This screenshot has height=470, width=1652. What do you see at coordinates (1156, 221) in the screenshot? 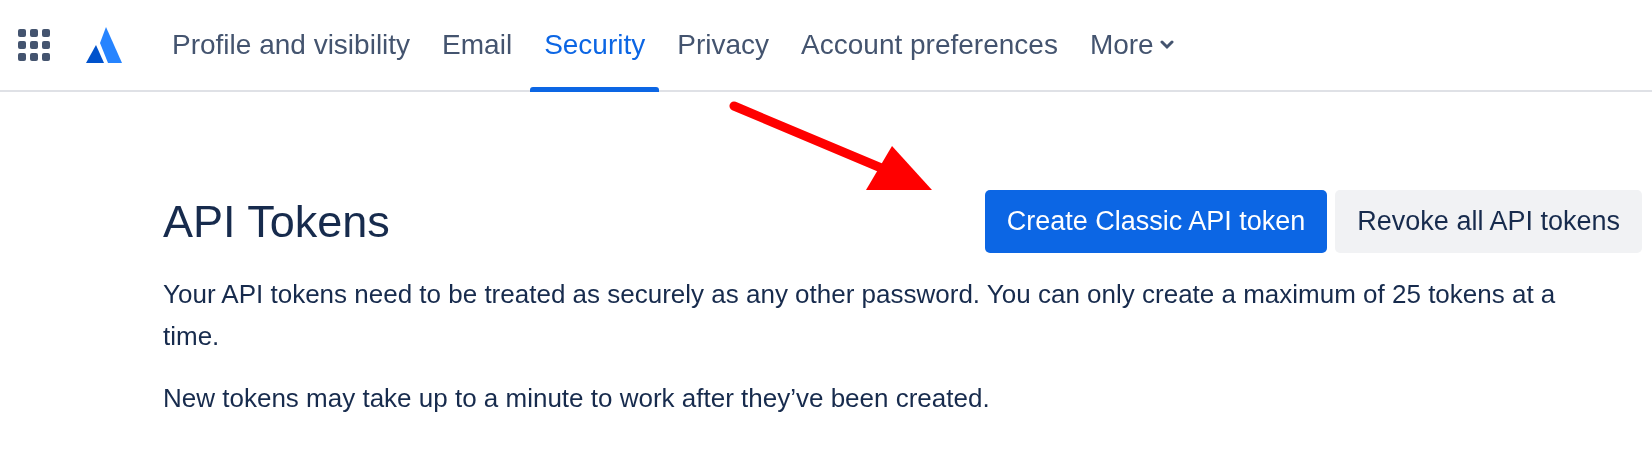
I see `create-token-button: Create Classic API token` at bounding box center [1156, 221].